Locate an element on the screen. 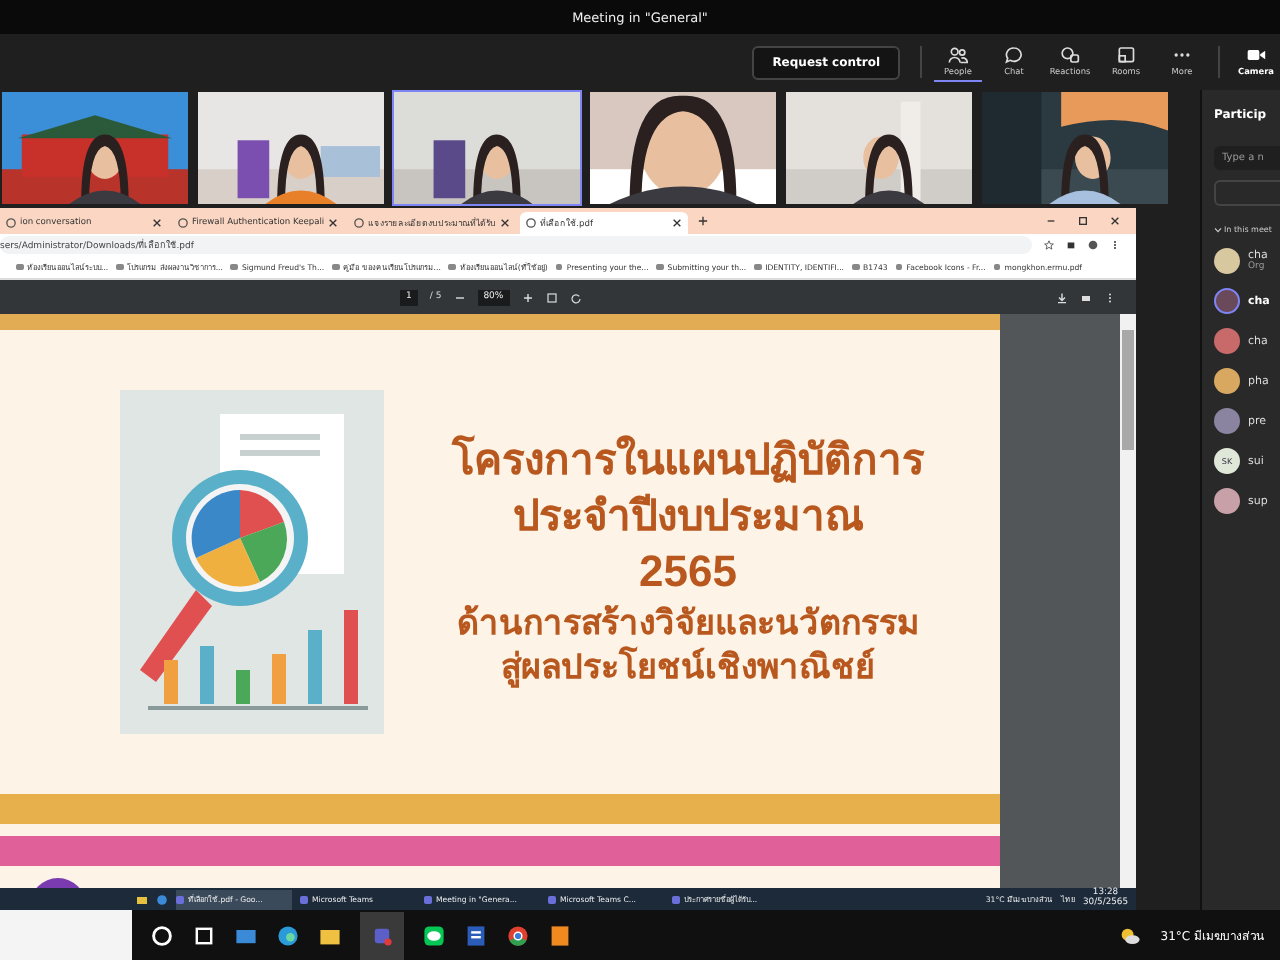  star-icon is located at coordinates (1049, 245).